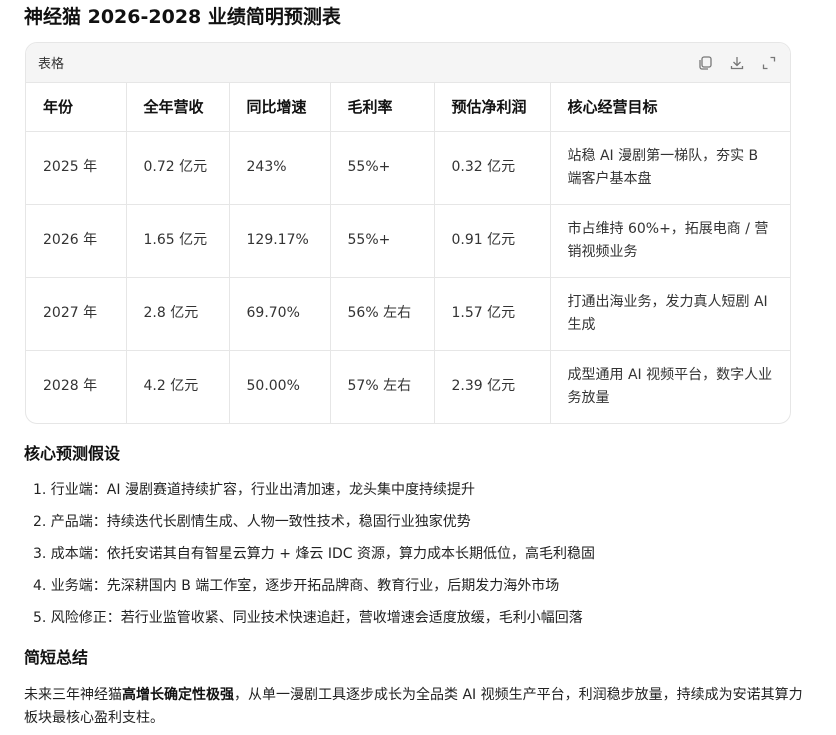  I want to click on table-card-header: 表格, so click(408, 63).